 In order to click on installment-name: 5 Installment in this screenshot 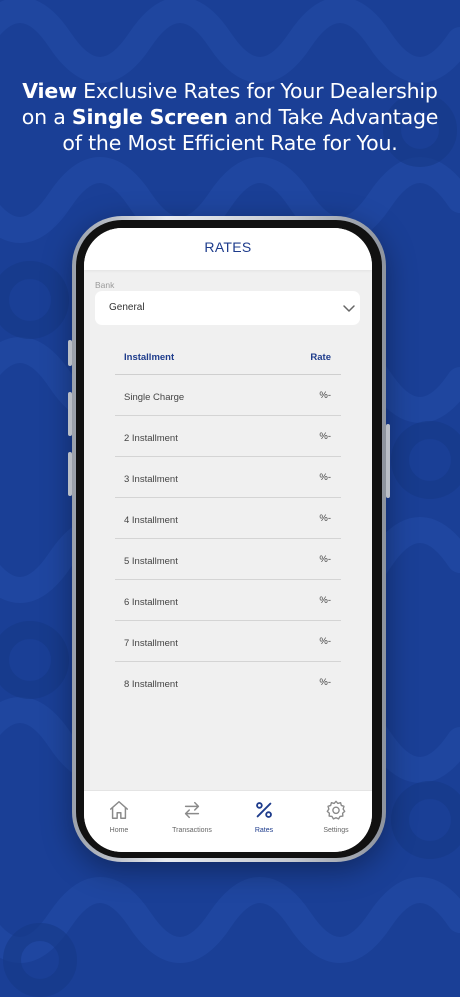, I will do `click(151, 561)`.